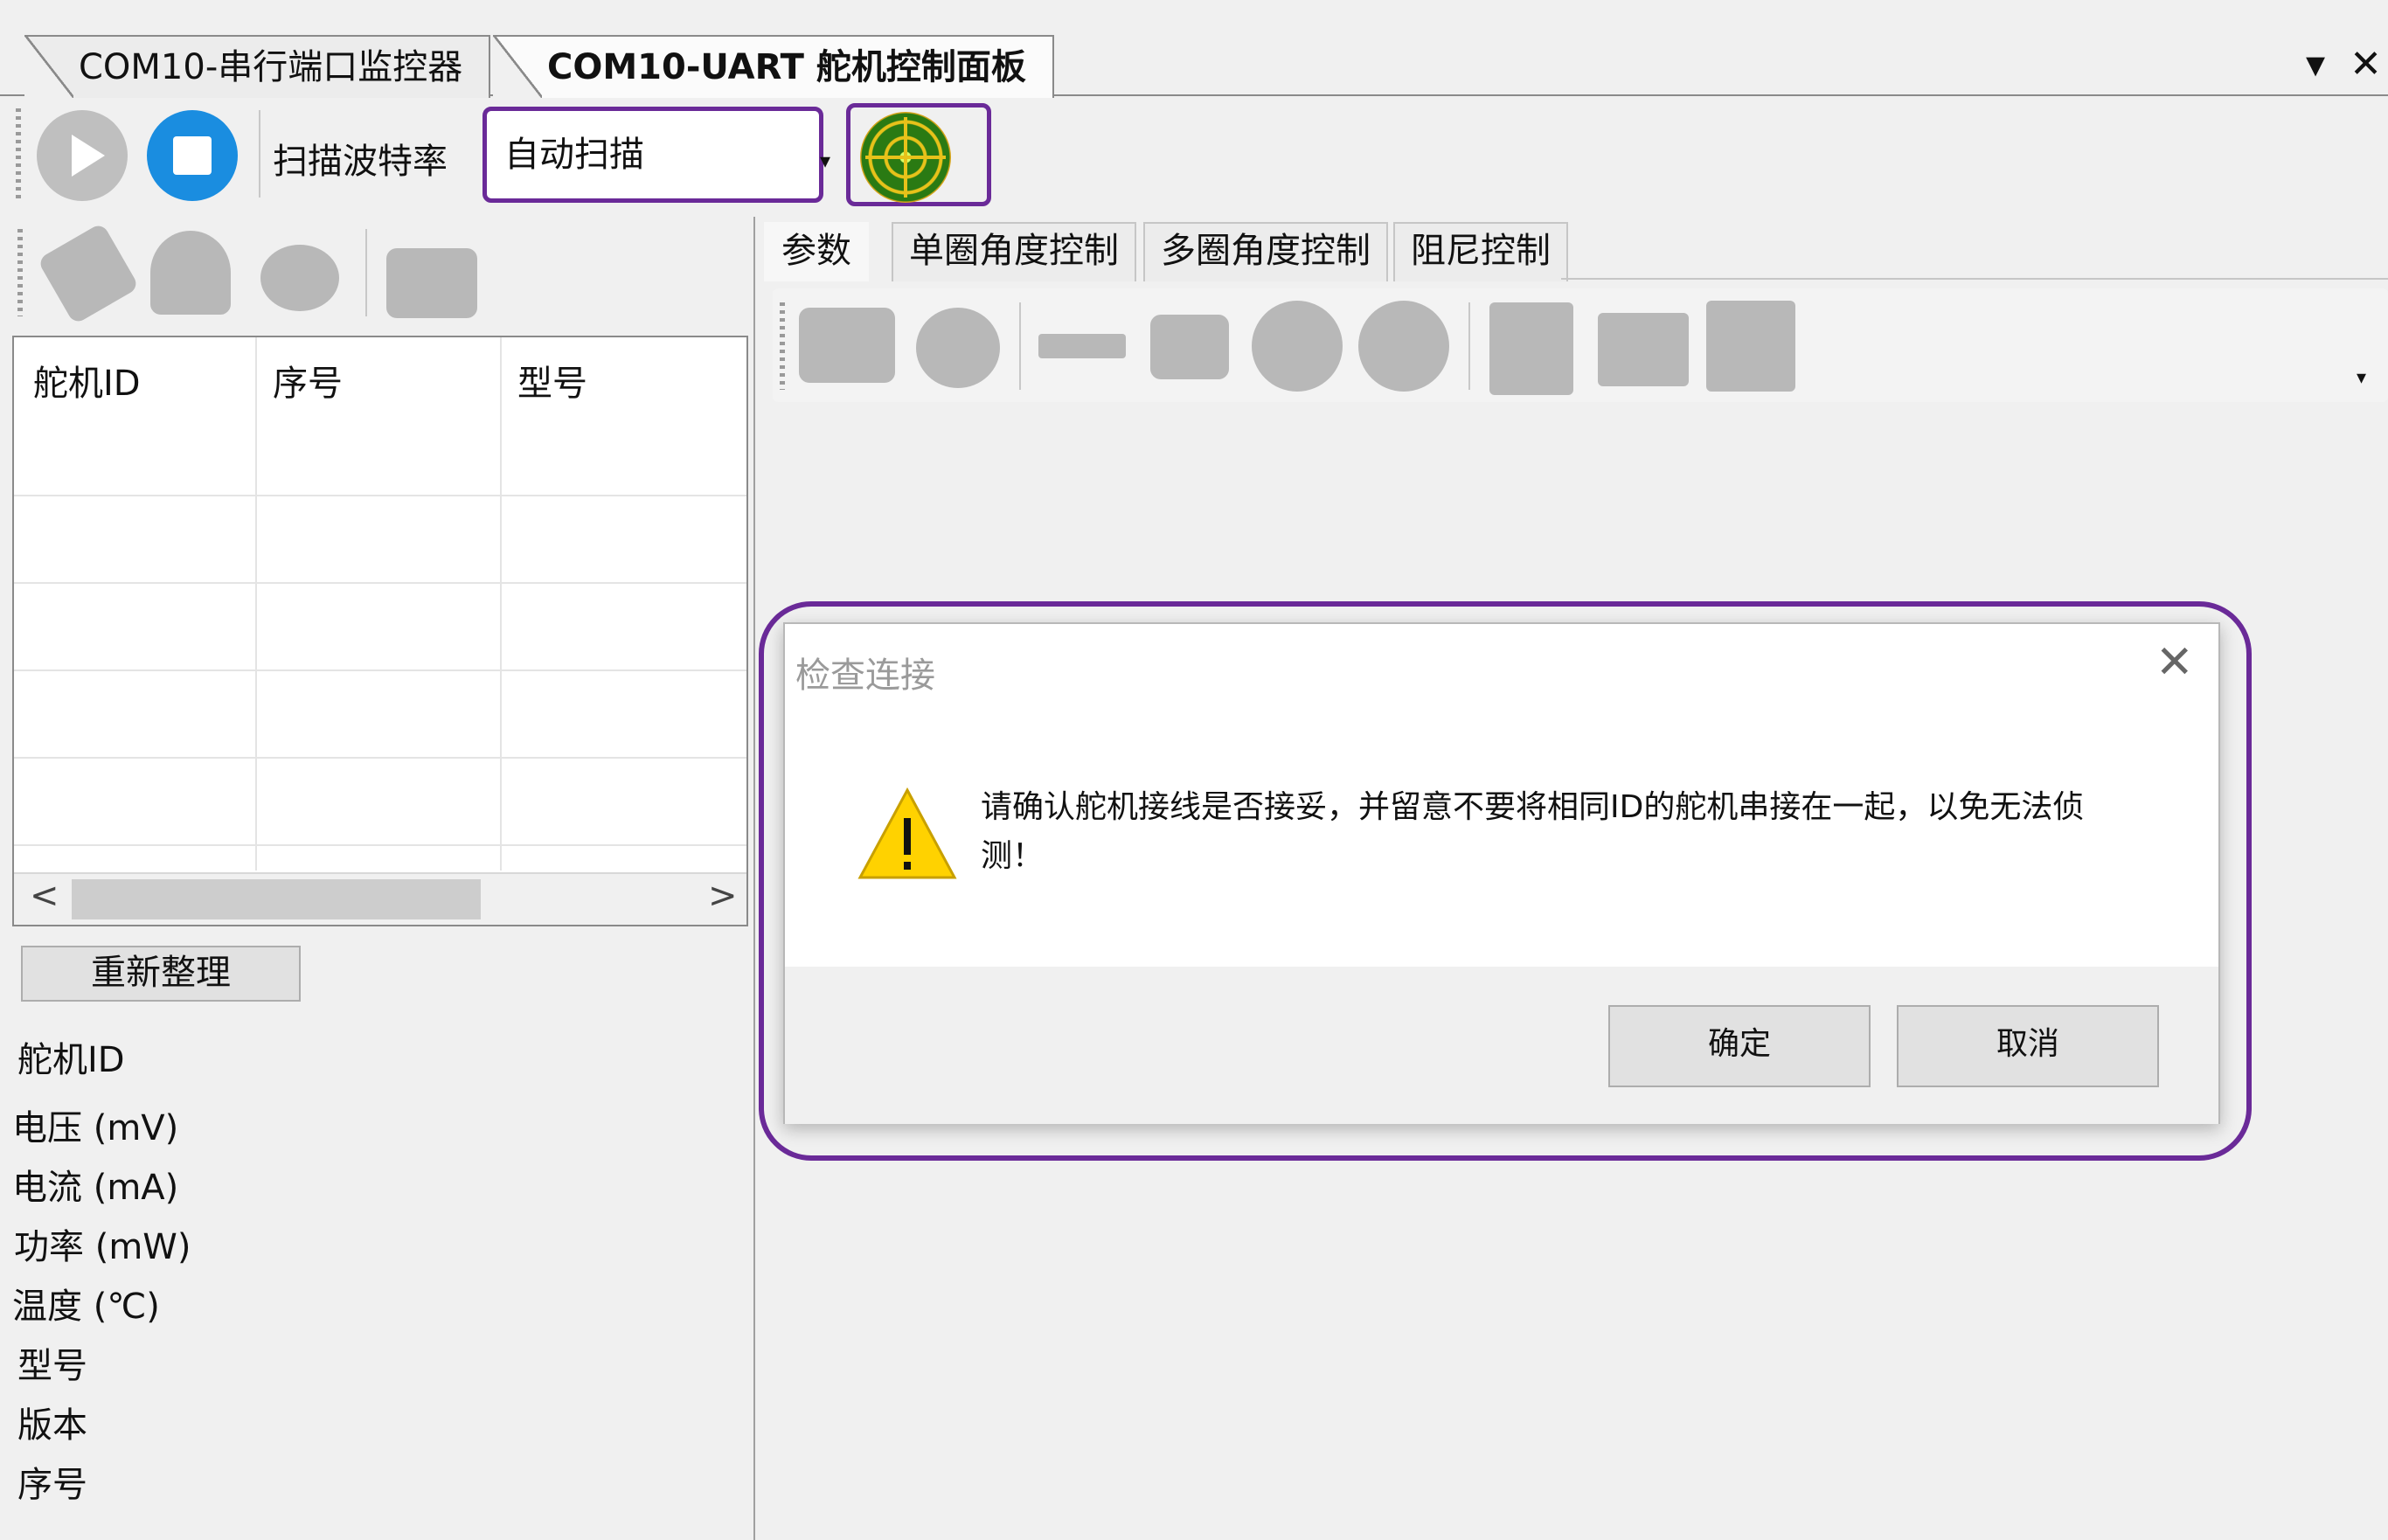 The image size is (2388, 1540). What do you see at coordinates (907, 833) in the screenshot?
I see `warning-icon` at bounding box center [907, 833].